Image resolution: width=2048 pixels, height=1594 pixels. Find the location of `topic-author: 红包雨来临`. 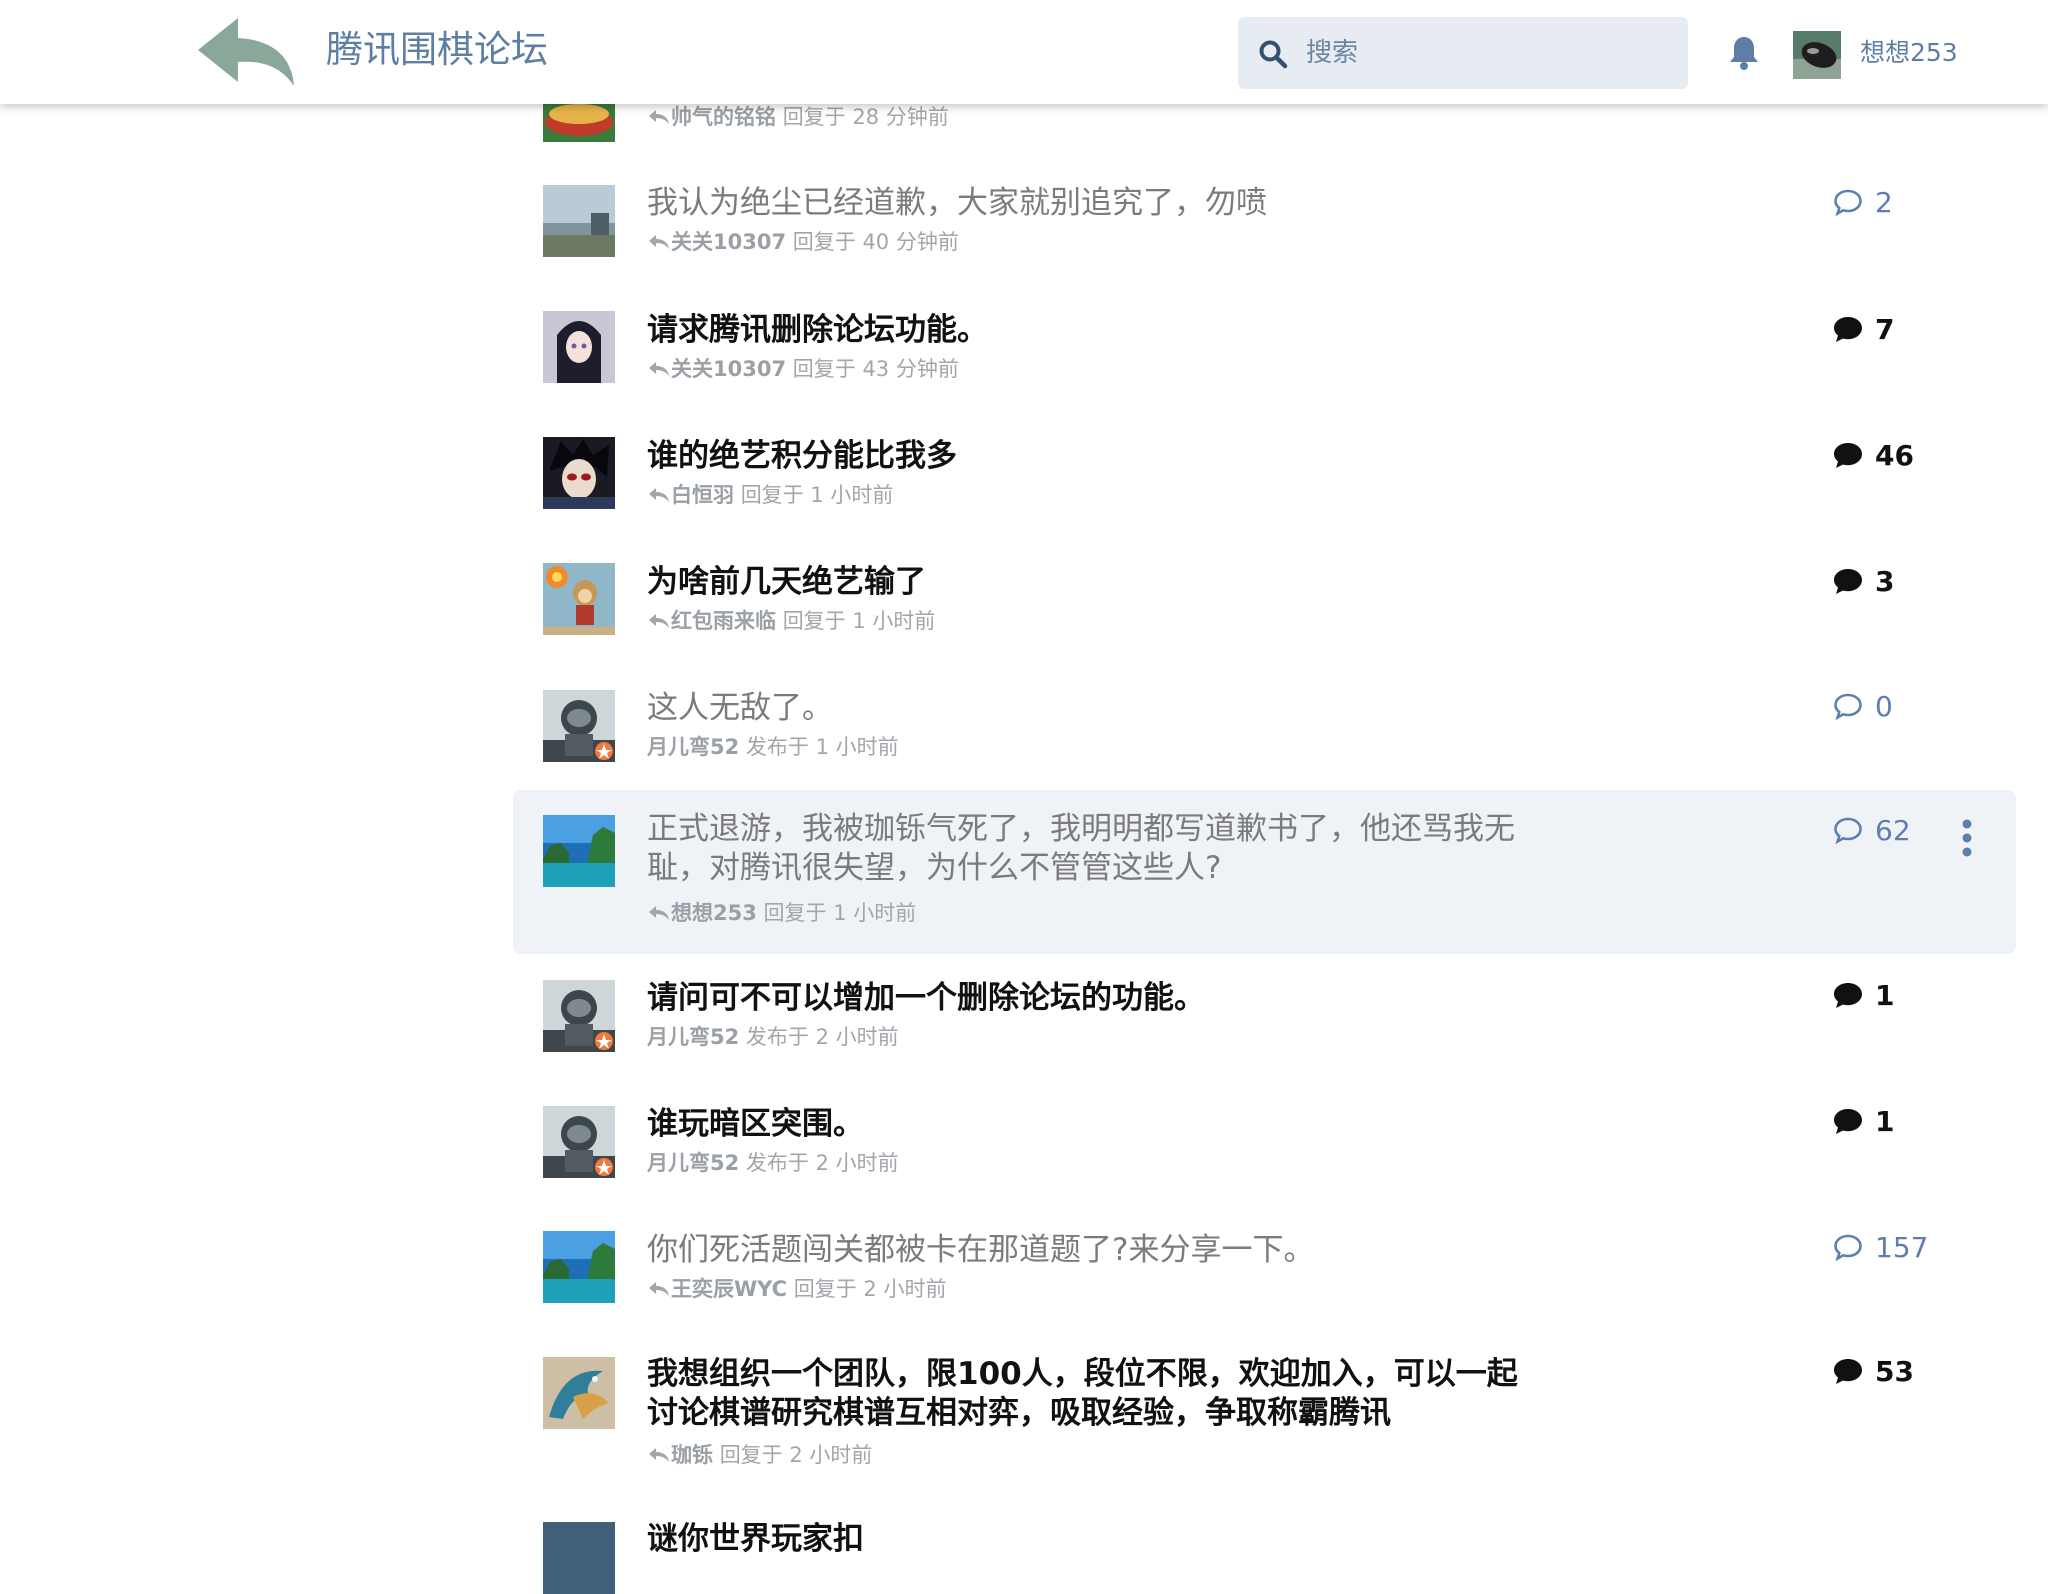

topic-author: 红包雨来临 is located at coordinates (723, 621).